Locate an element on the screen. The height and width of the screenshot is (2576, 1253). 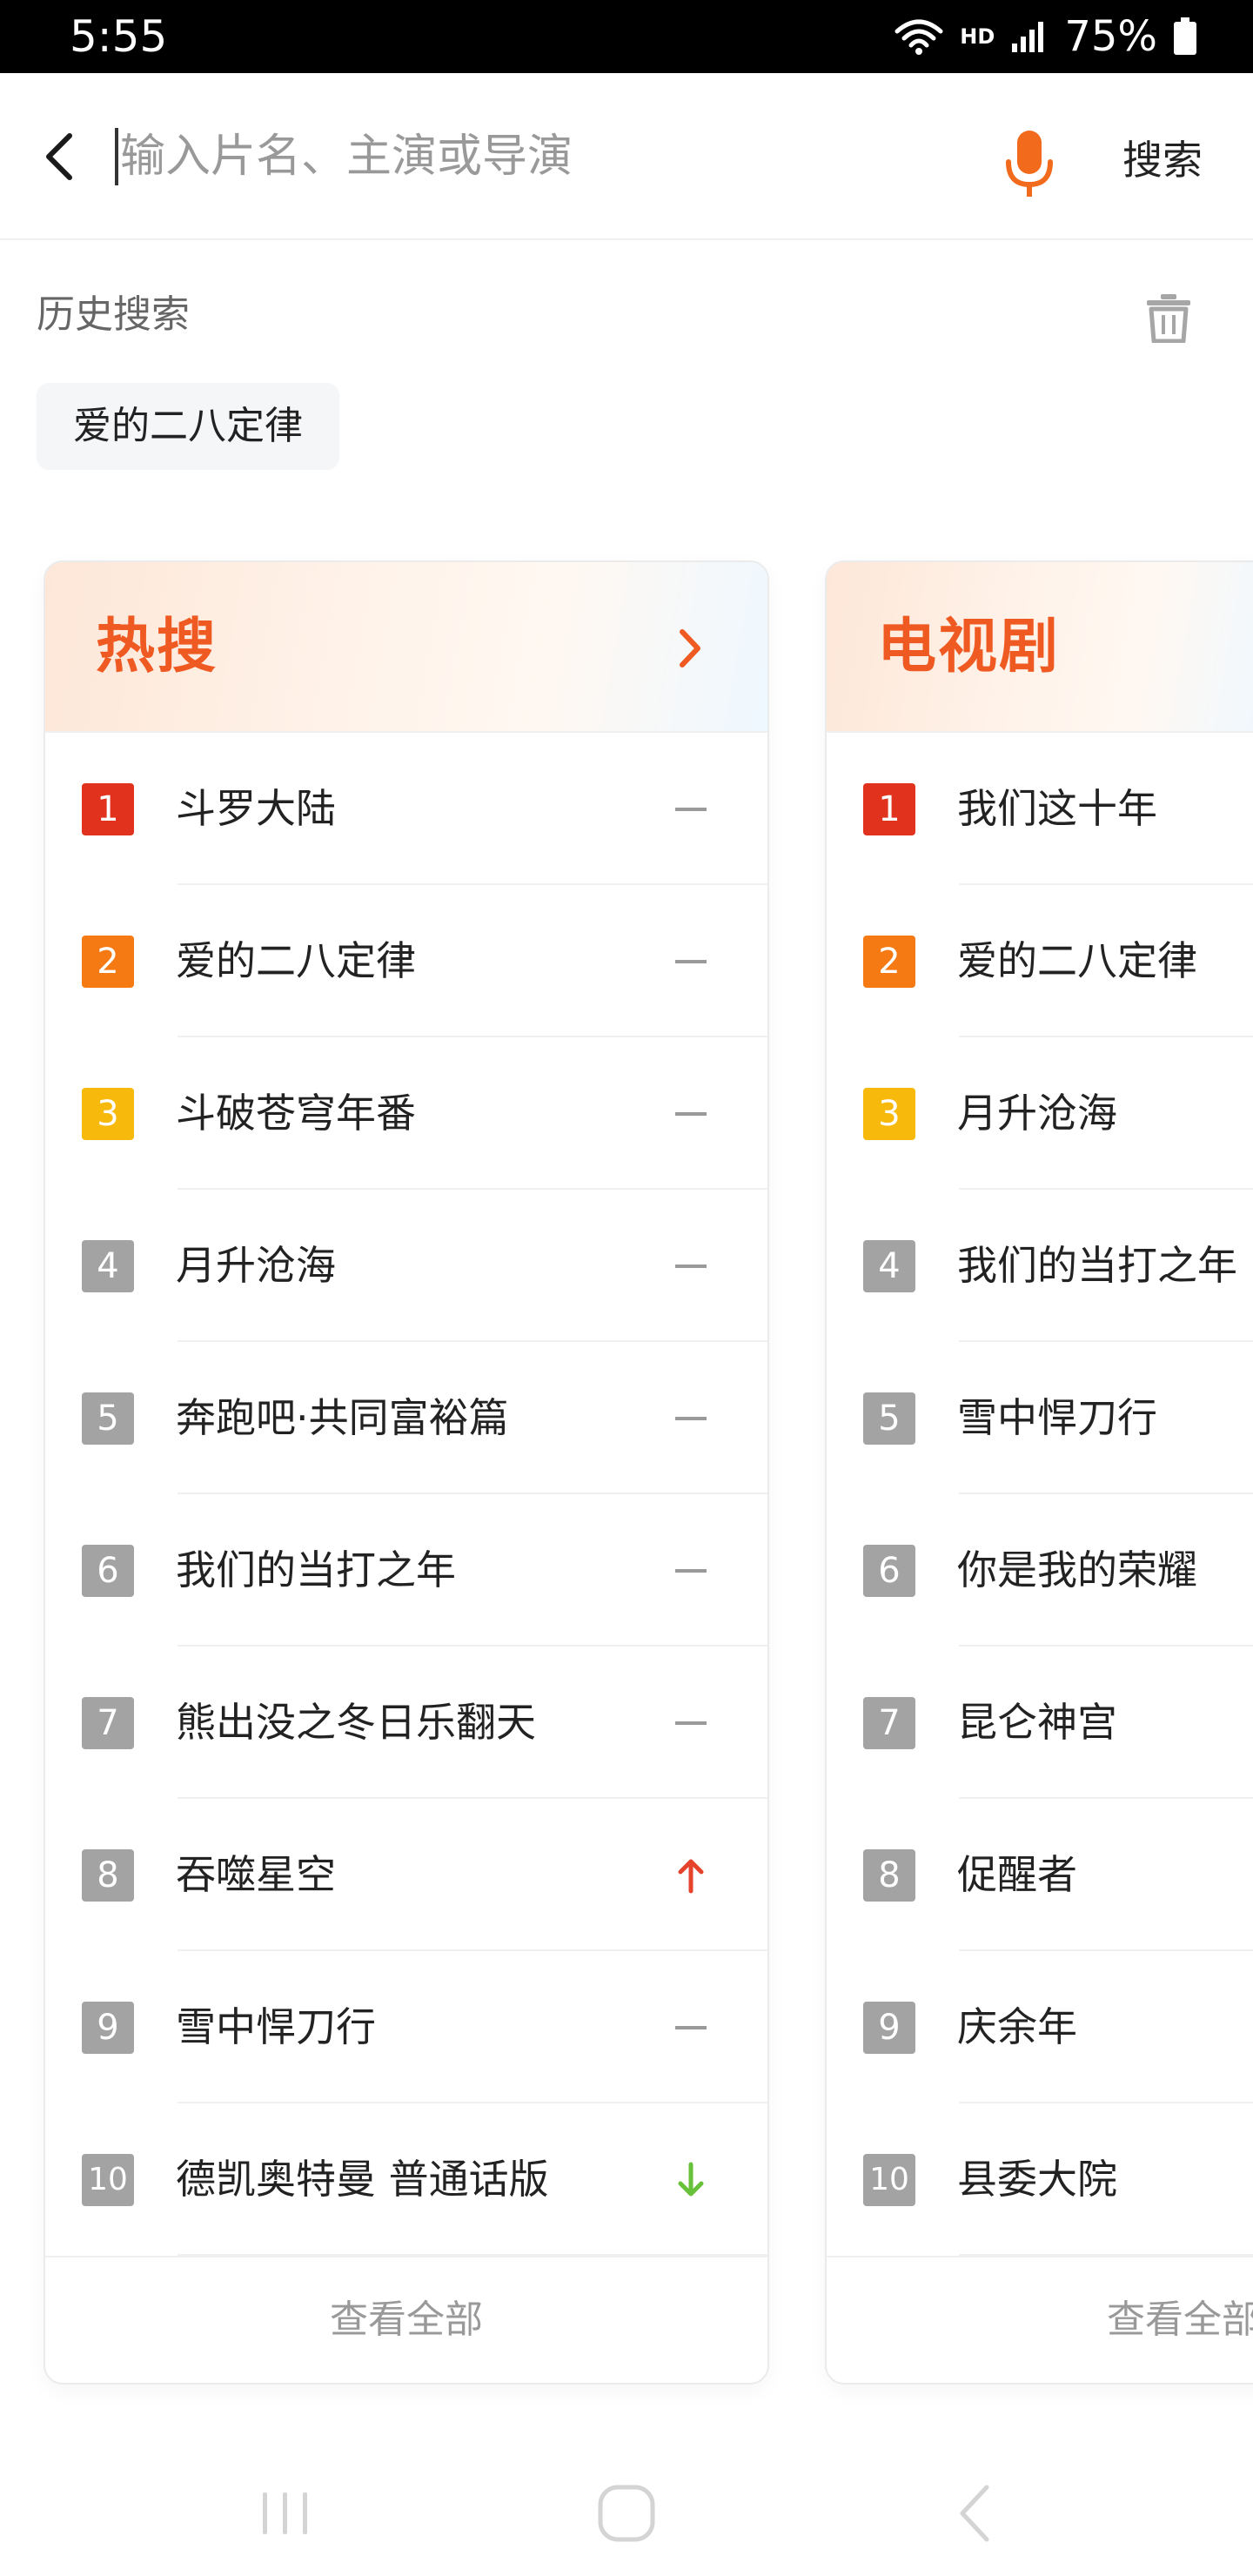
rank-row: 8 促醒者 is located at coordinates (1040, 1875).